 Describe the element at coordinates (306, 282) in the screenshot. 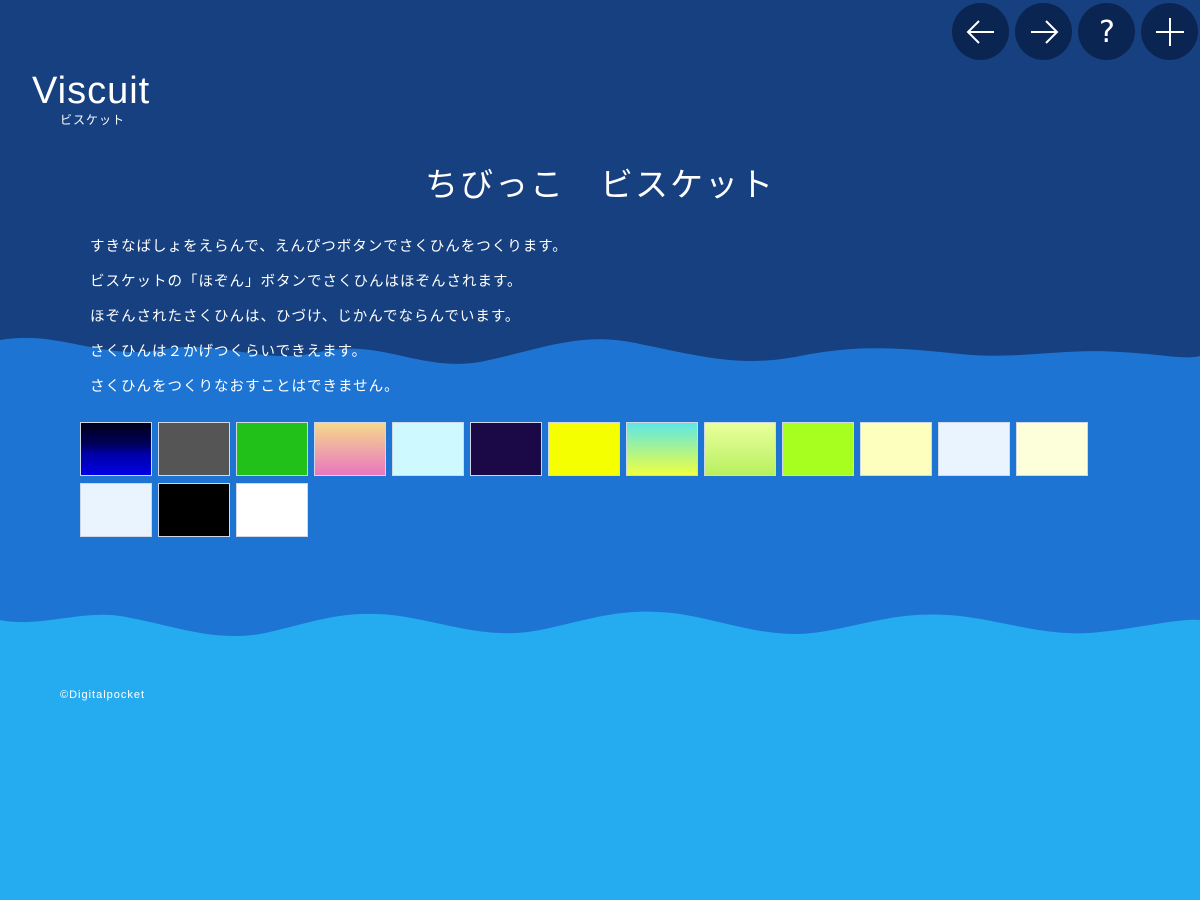

I see `instruction-line: ビスケットの「ほぞん」ボタンでさくひんはほぞんされます。` at that location.